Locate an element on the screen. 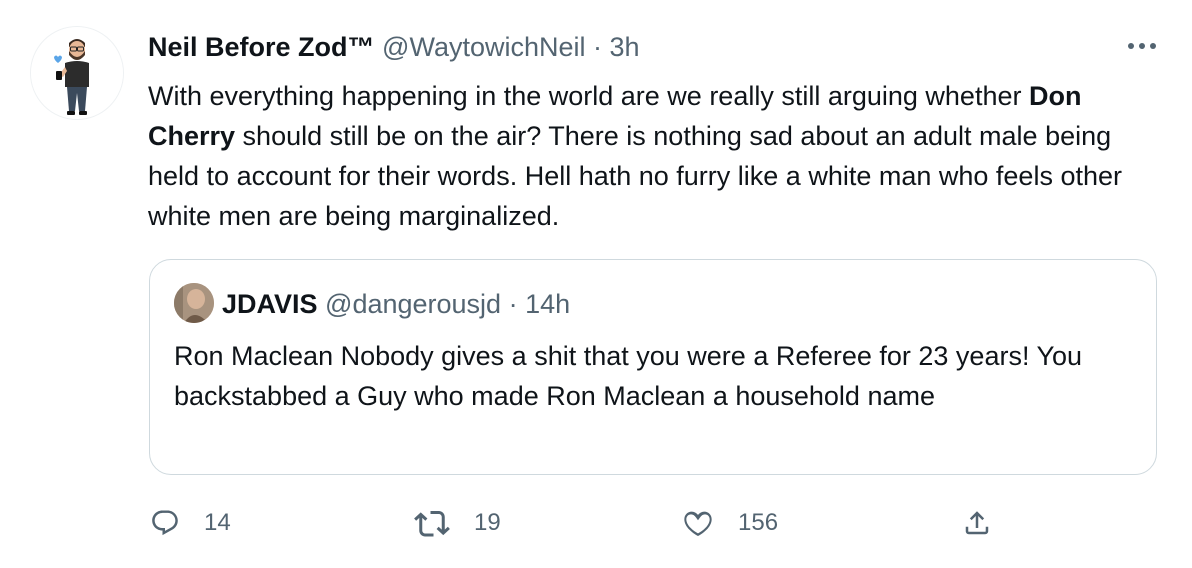 The height and width of the screenshot is (568, 1192). bitmoji-avatar-icon is located at coordinates (77, 73).